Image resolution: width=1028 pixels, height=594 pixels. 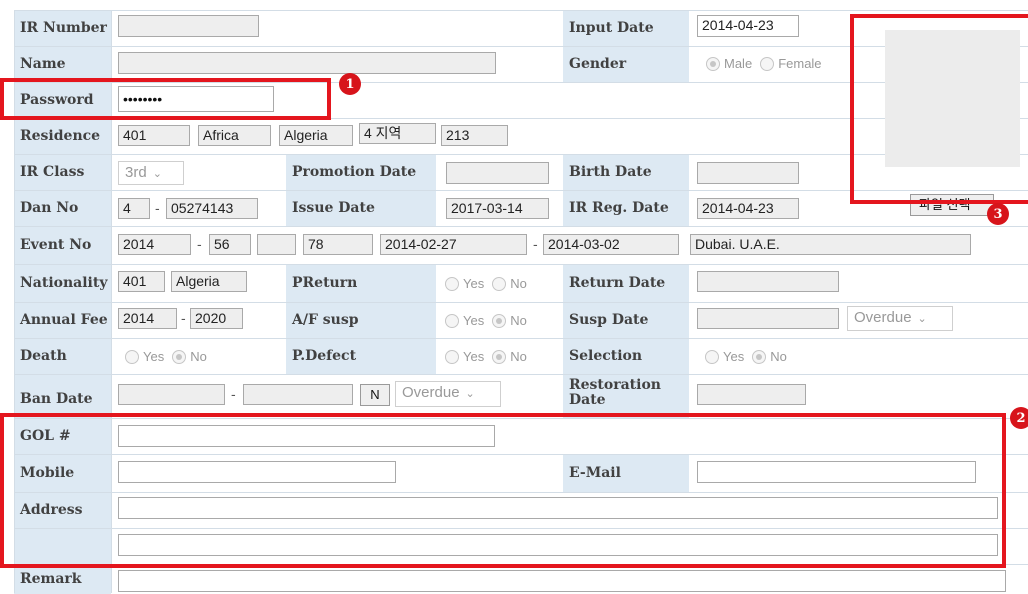 I want to click on gender-male-radio, so click(x=713, y=63).